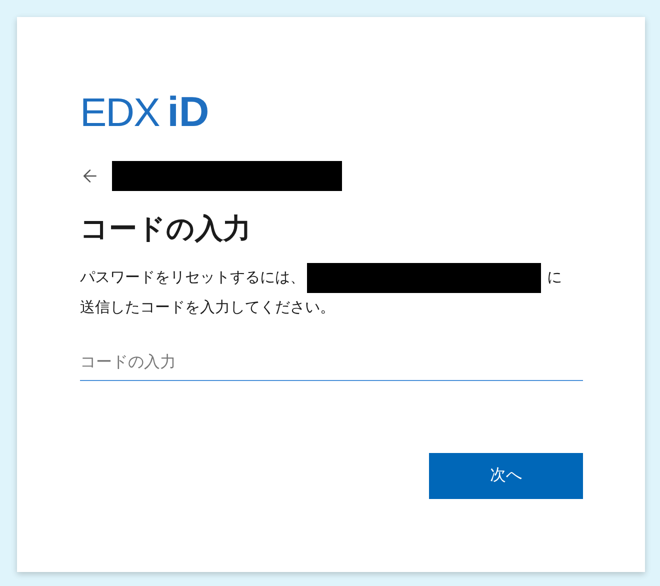  Describe the element at coordinates (166, 229) in the screenshot. I see `page-title: コードの入力` at that location.